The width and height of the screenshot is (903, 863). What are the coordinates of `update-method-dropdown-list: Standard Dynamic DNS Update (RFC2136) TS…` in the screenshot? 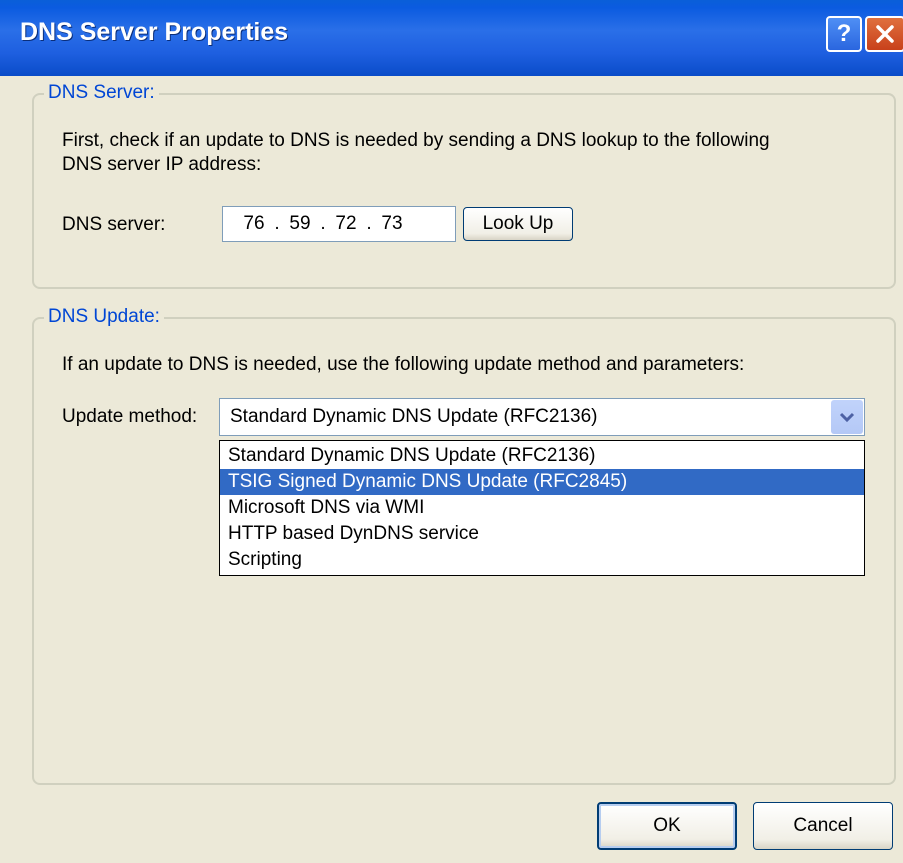 It's located at (542, 508).